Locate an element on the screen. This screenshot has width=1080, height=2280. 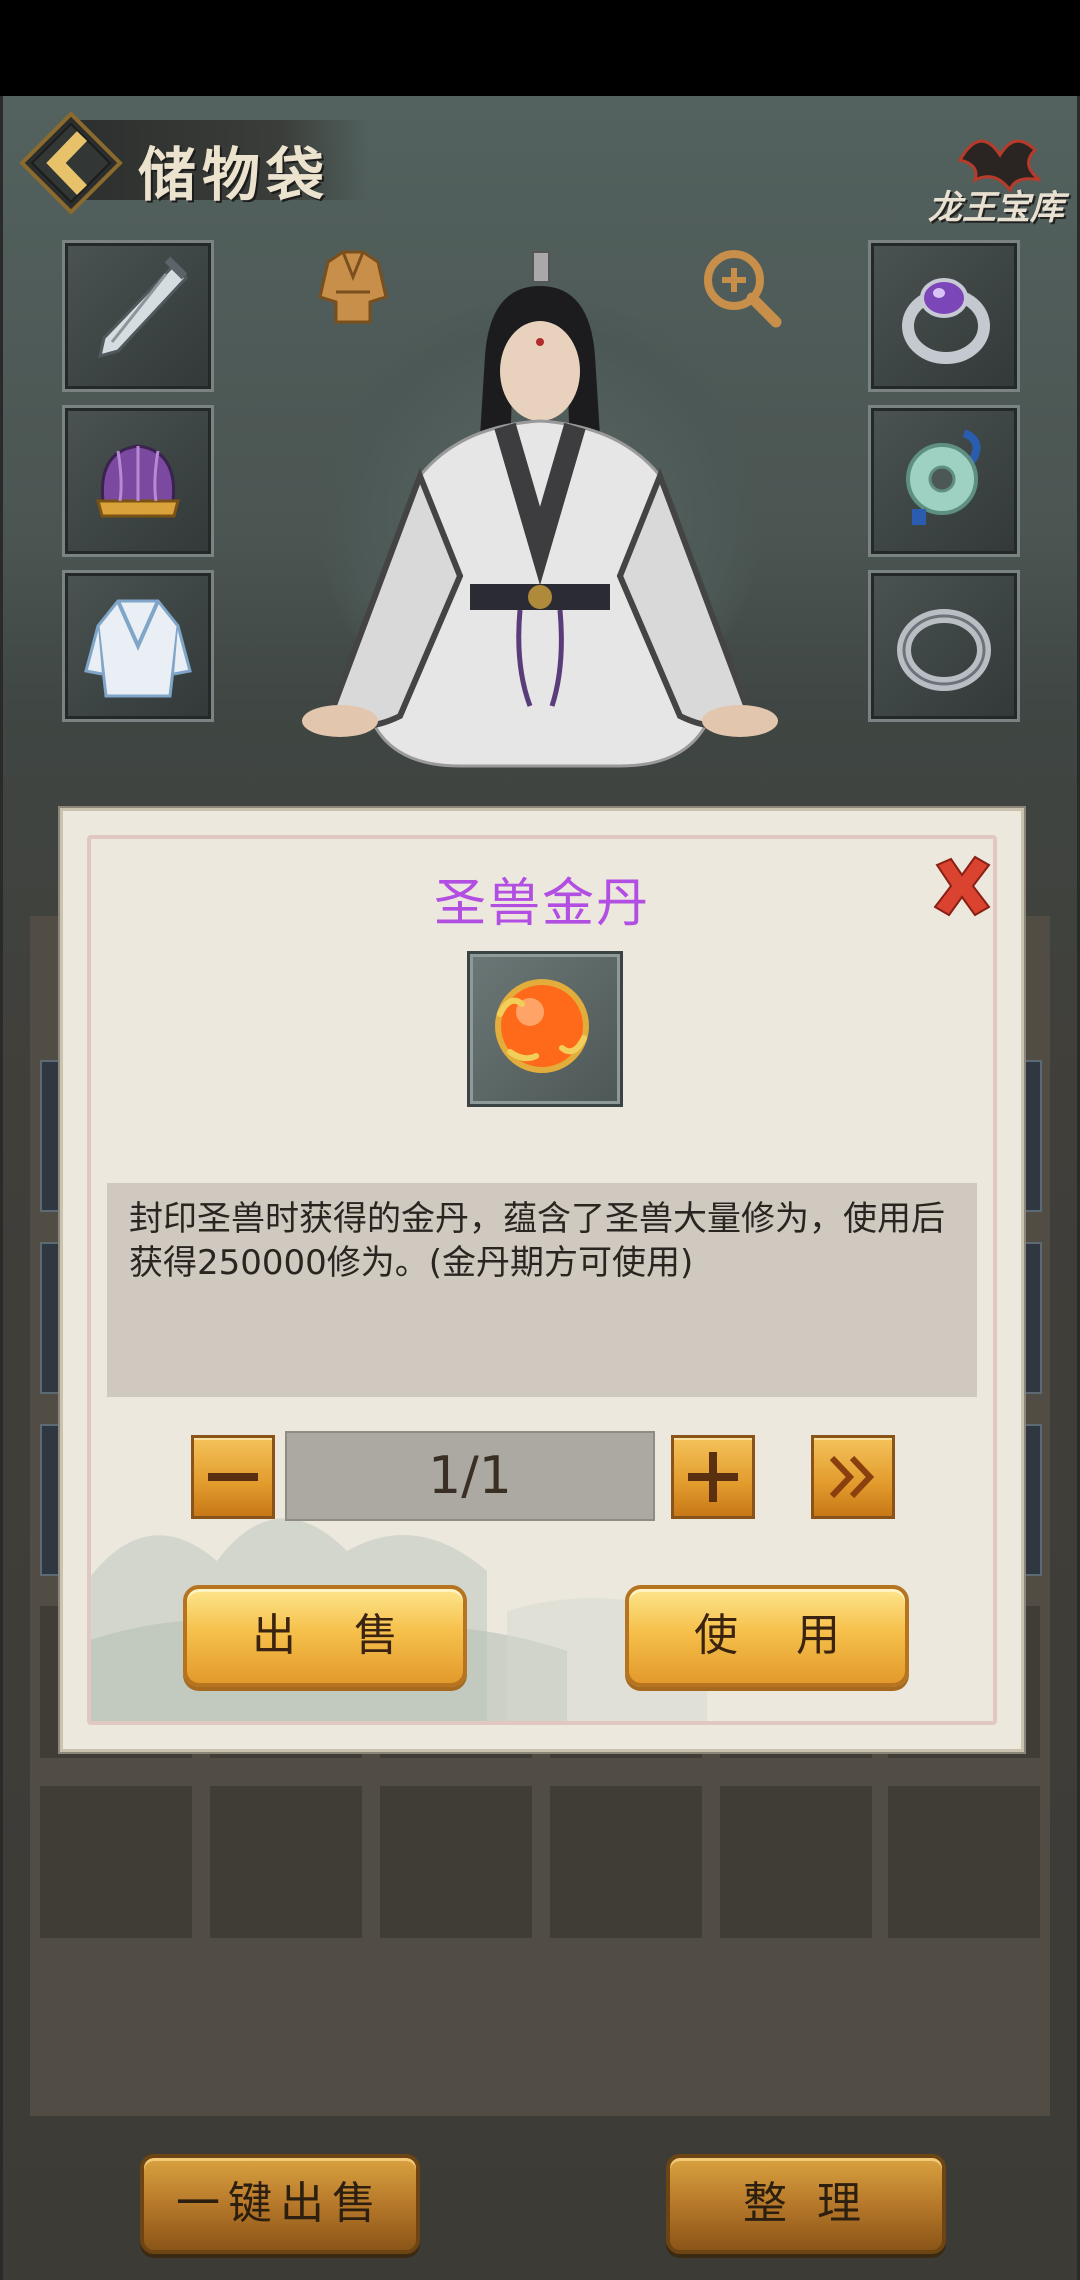
equip-slot-weapon is located at coordinates (138, 316).